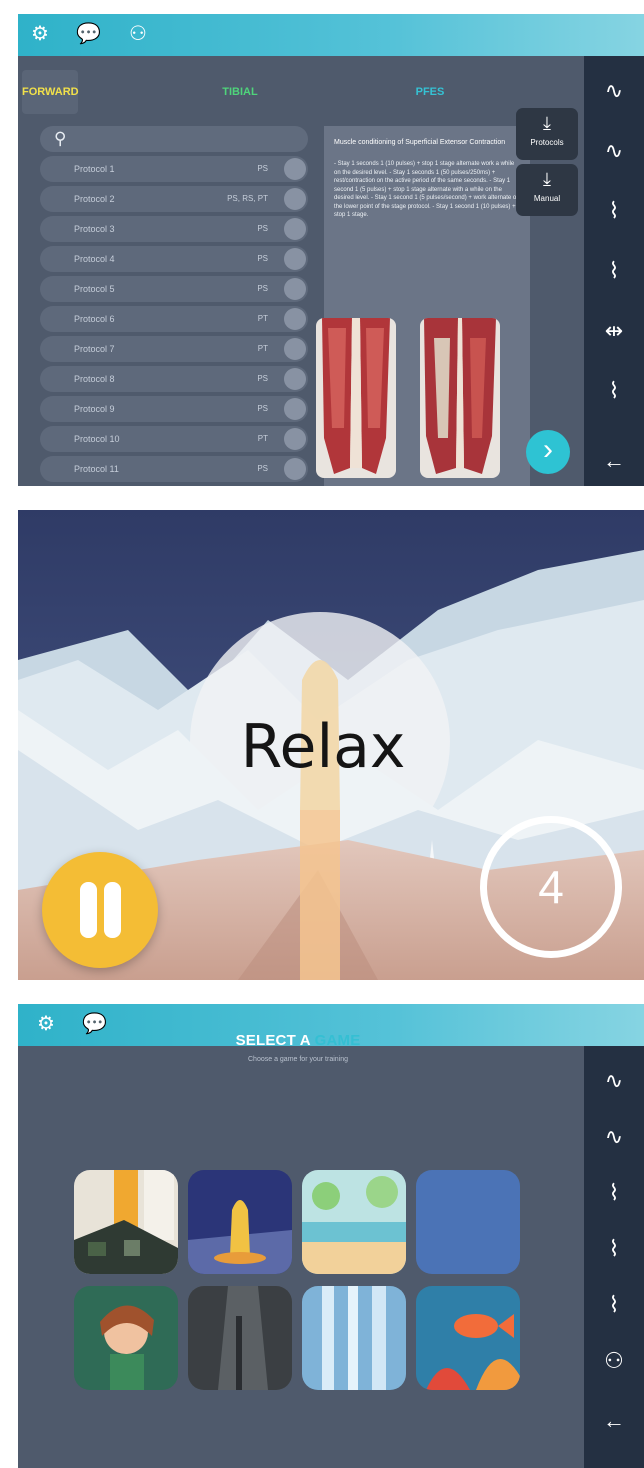 The image size is (644, 1468). What do you see at coordinates (174, 349) in the screenshot?
I see `protocol-row: Protocol 7 PT` at bounding box center [174, 349].